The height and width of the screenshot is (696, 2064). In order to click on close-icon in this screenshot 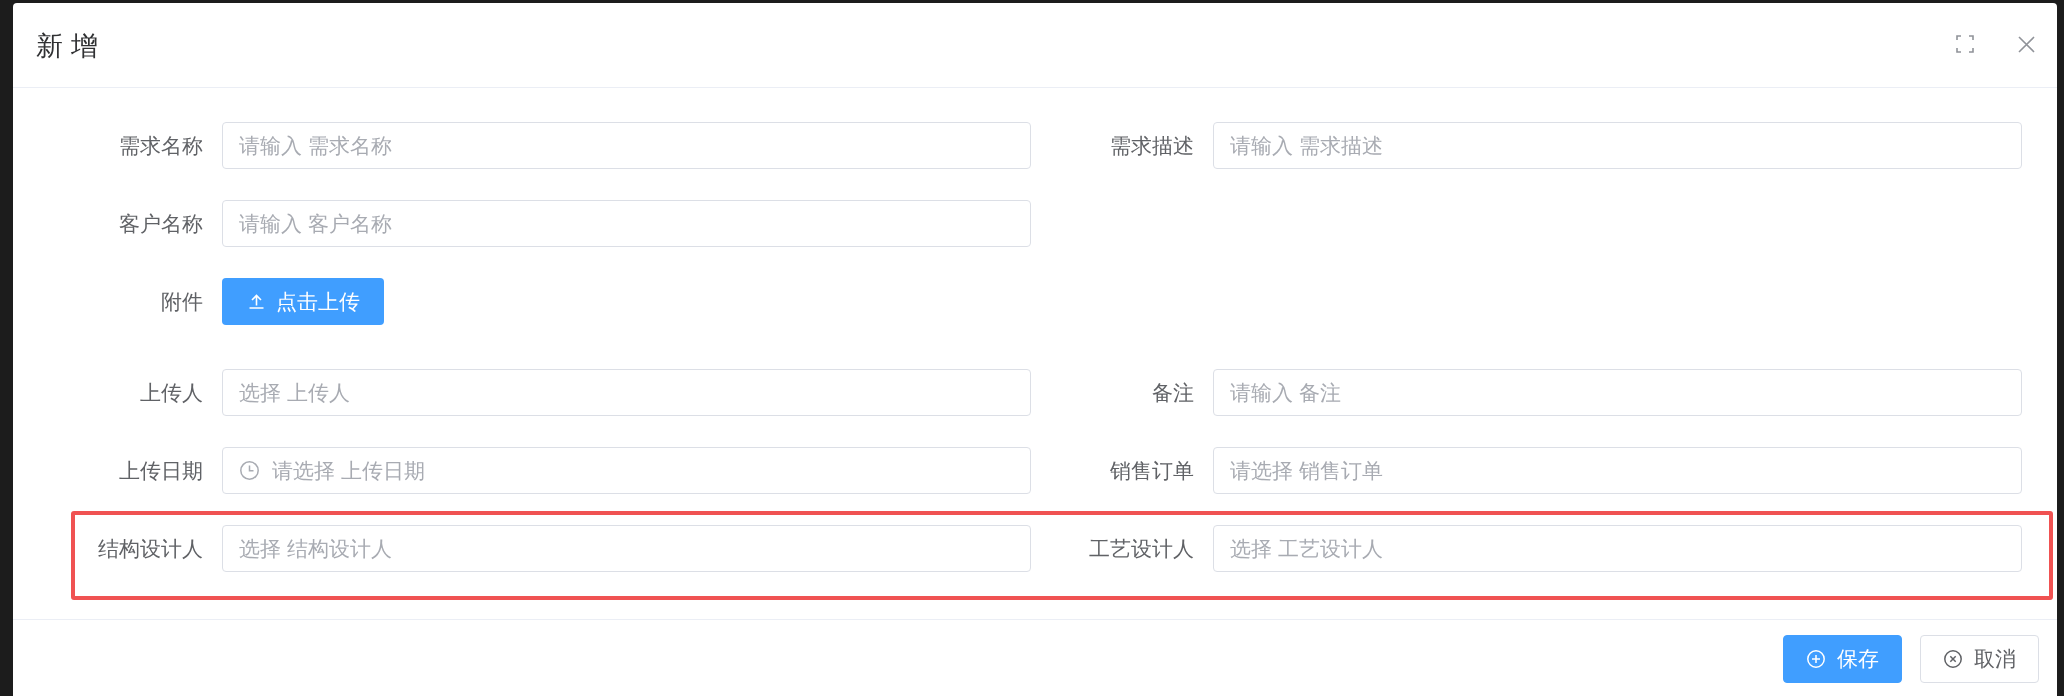, I will do `click(2026, 44)`.